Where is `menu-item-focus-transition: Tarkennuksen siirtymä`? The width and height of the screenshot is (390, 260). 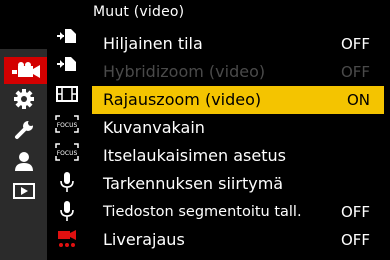 menu-item-focus-transition: Tarkennuksen siirtymä is located at coordinates (238, 184).